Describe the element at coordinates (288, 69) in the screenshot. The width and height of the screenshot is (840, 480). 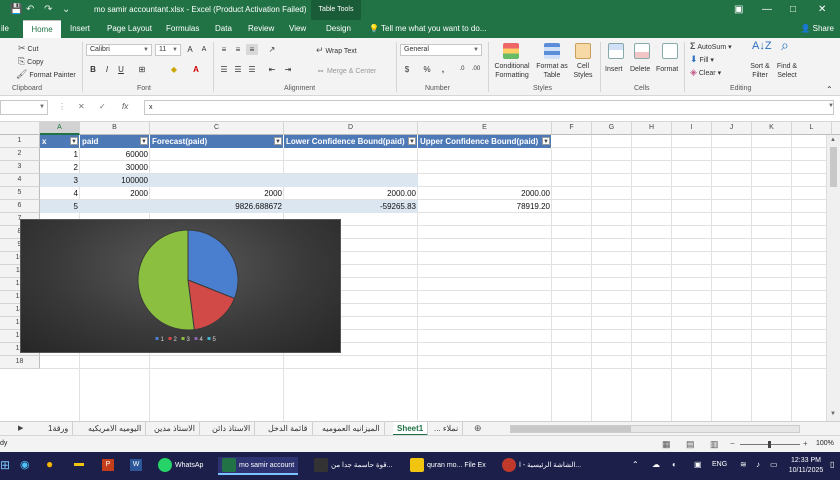
I see `increase-indent-icon: ⇥` at that location.